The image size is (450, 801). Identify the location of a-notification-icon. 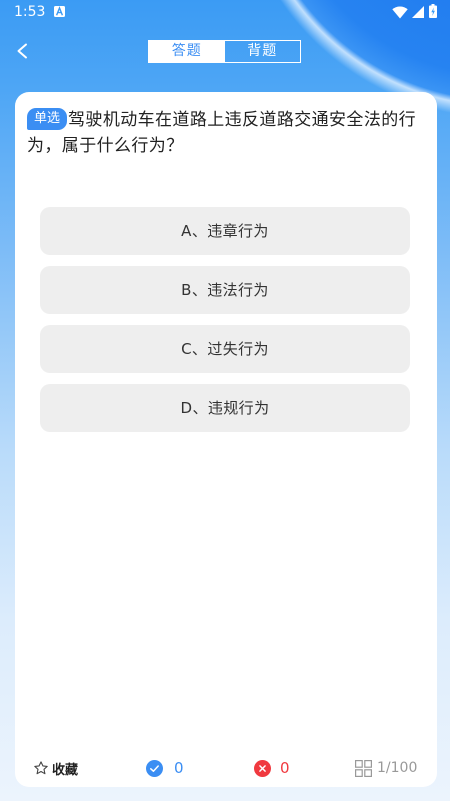
(59, 11).